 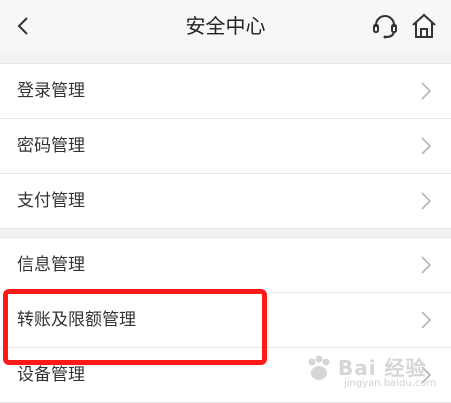 I want to click on list-item-label: 转账及限额管理, so click(x=76, y=320).